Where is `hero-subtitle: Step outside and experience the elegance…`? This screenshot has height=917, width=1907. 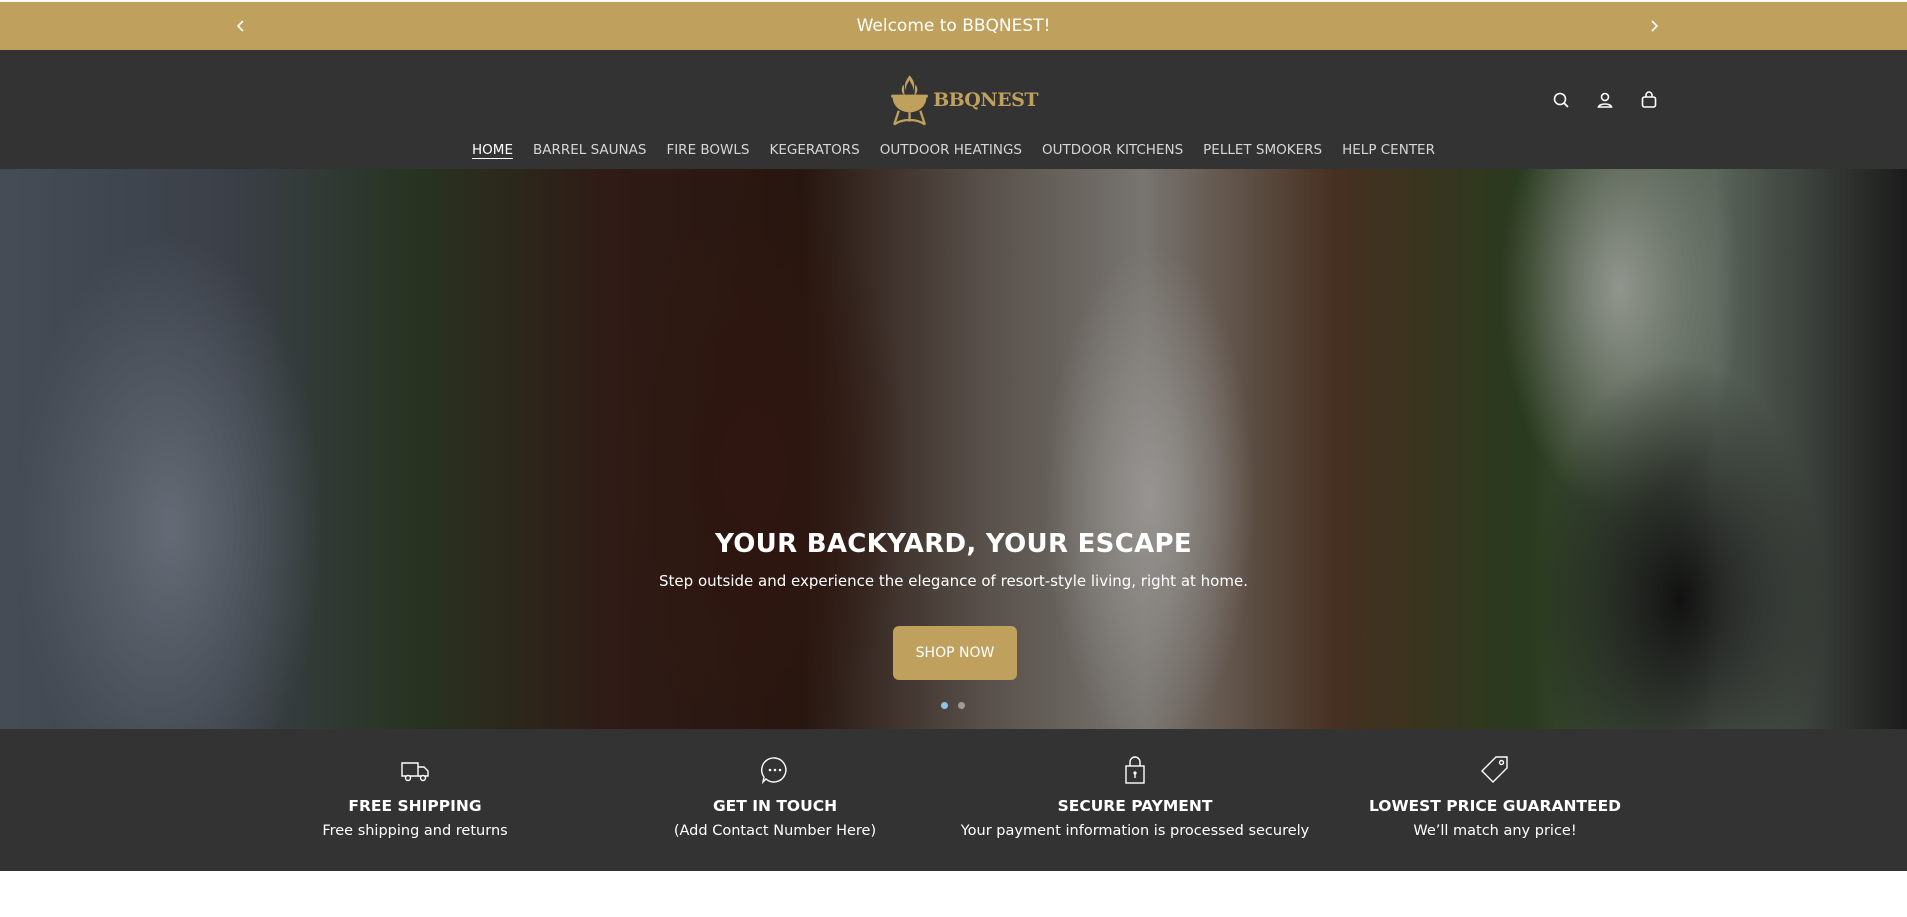
hero-subtitle: Step outside and experience the elegance… is located at coordinates (953, 581).